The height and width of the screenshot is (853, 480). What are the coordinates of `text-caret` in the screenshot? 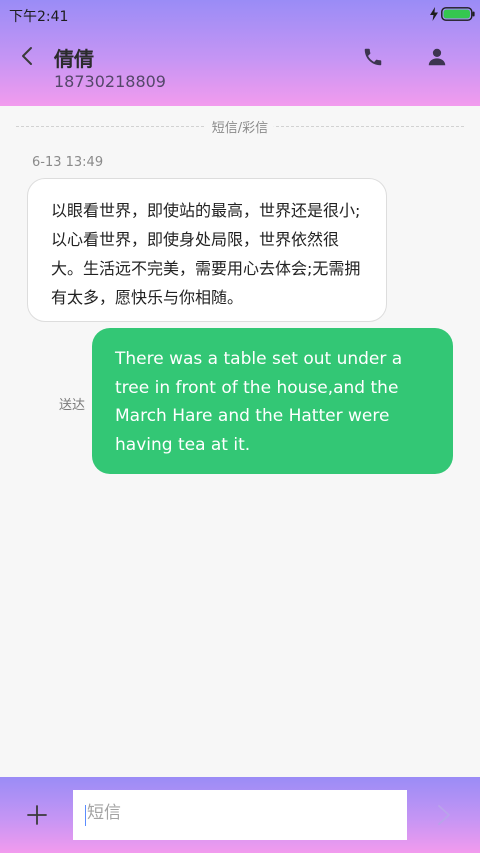 It's located at (85, 815).